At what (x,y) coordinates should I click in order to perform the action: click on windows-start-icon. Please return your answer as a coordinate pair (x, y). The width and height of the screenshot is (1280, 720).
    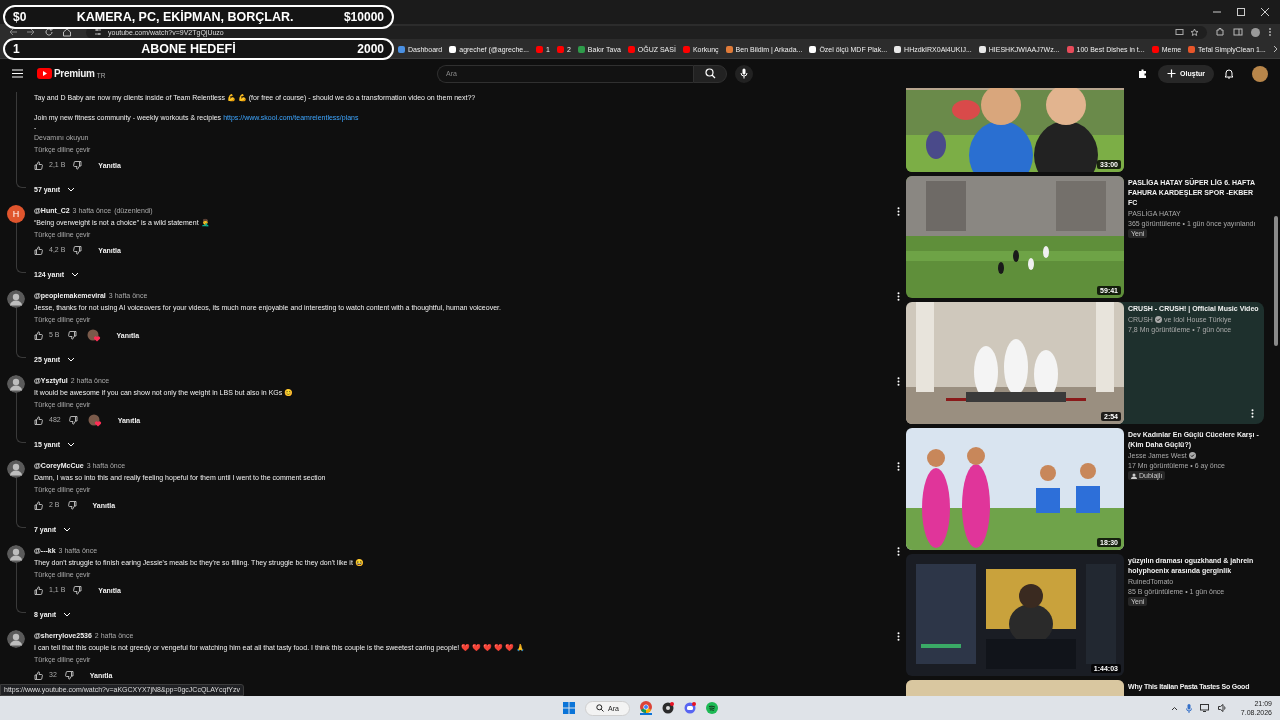
    Looking at the image, I should click on (569, 708).